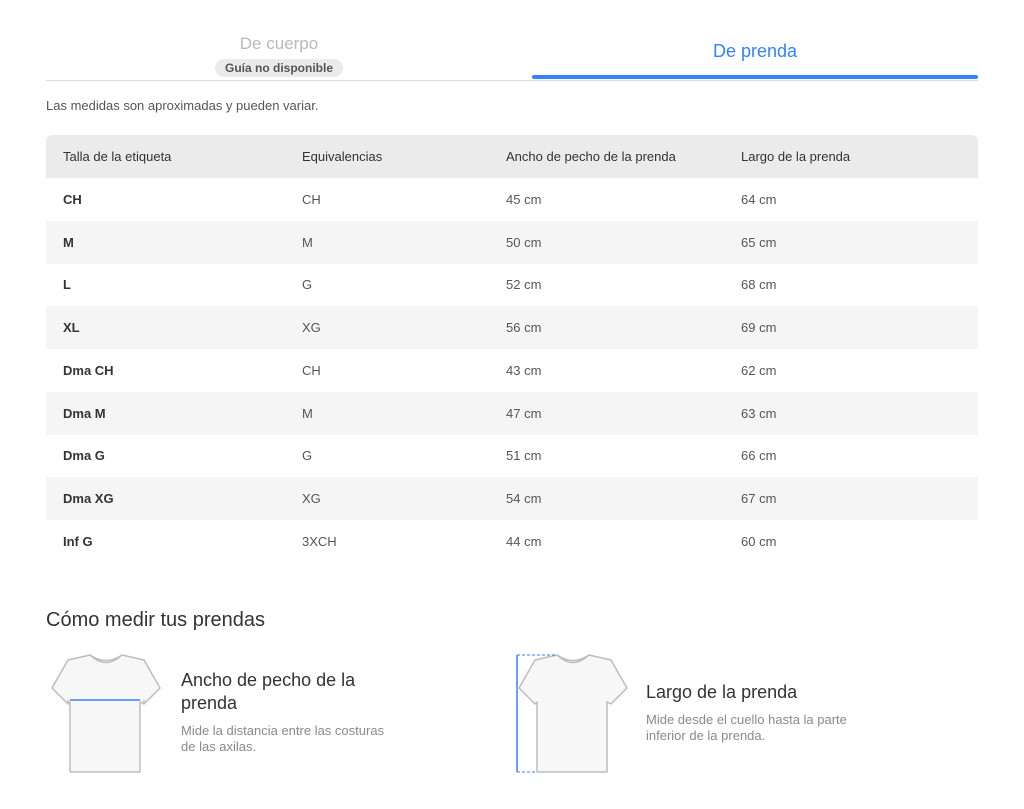 This screenshot has height=809, width=1024. What do you see at coordinates (88, 499) in the screenshot?
I see `size-cell: Dma XG` at bounding box center [88, 499].